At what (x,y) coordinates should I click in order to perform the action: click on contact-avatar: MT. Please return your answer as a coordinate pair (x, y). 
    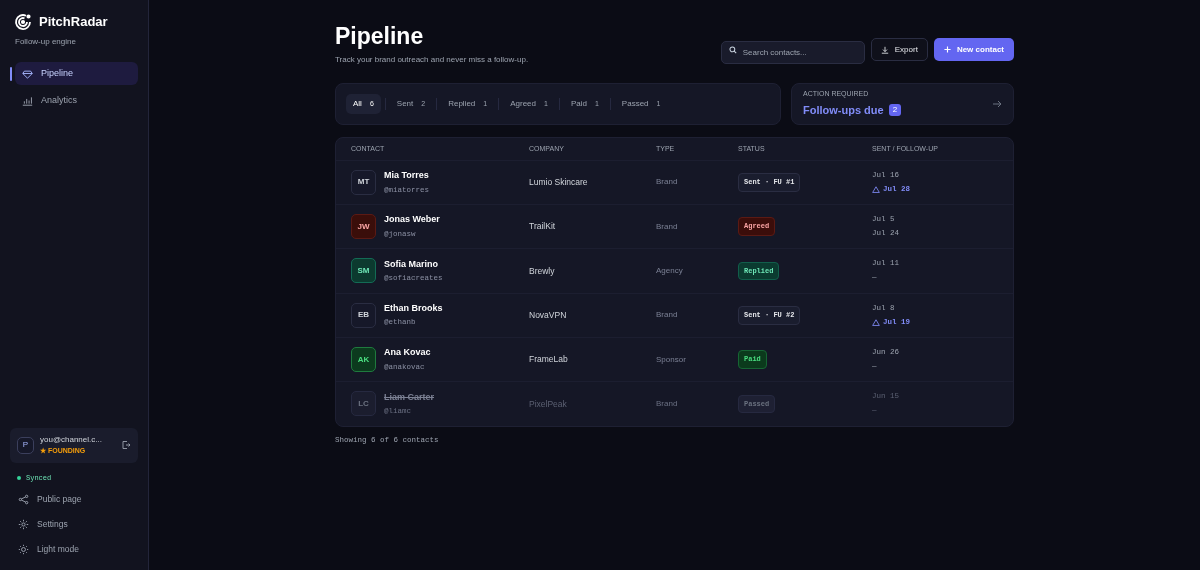
    Looking at the image, I should click on (363, 182).